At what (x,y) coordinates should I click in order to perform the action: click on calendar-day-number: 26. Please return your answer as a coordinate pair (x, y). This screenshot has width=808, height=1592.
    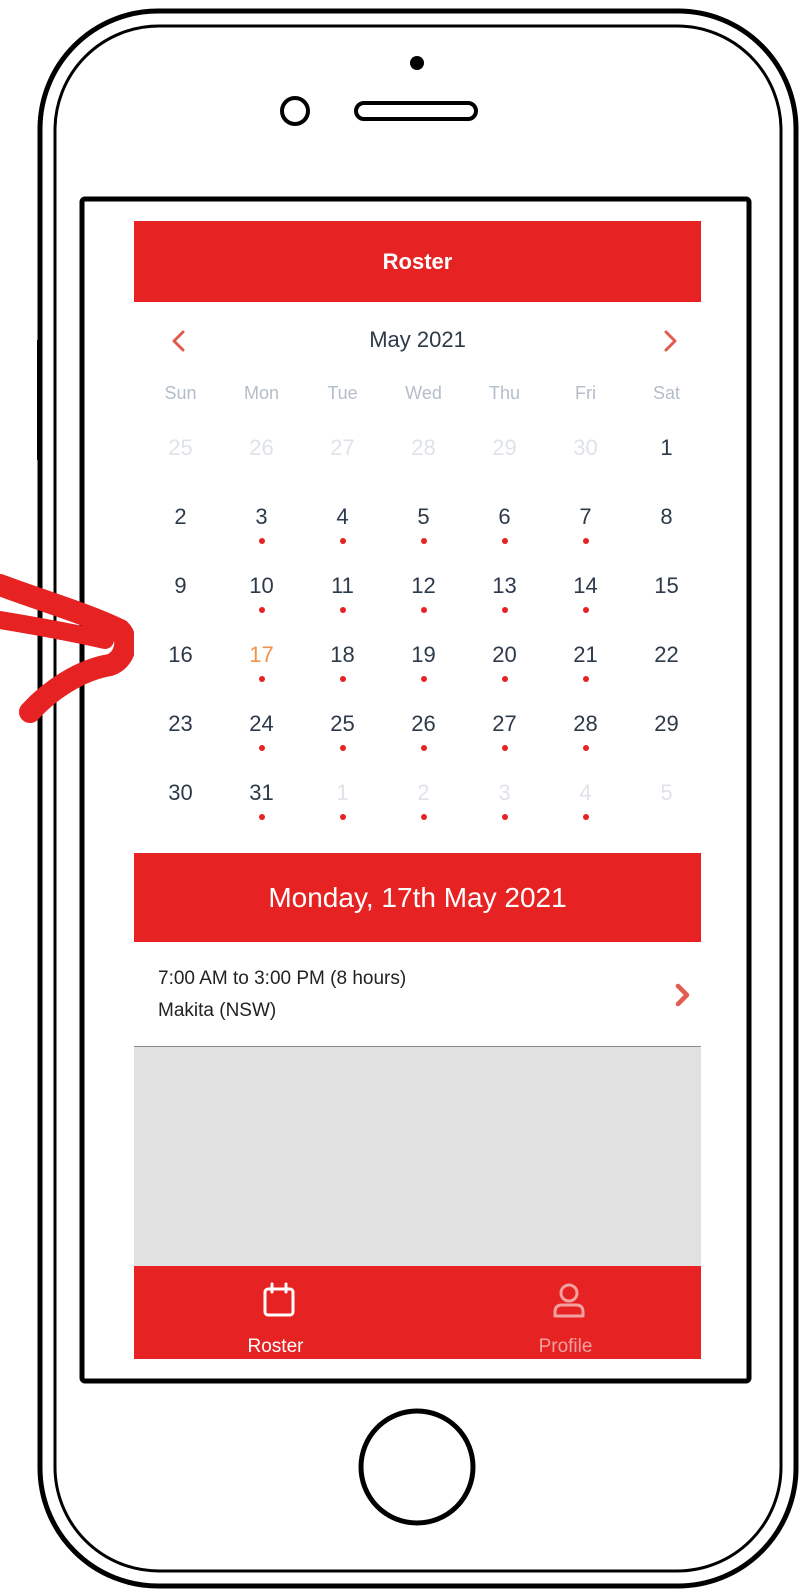
    Looking at the image, I should click on (423, 723).